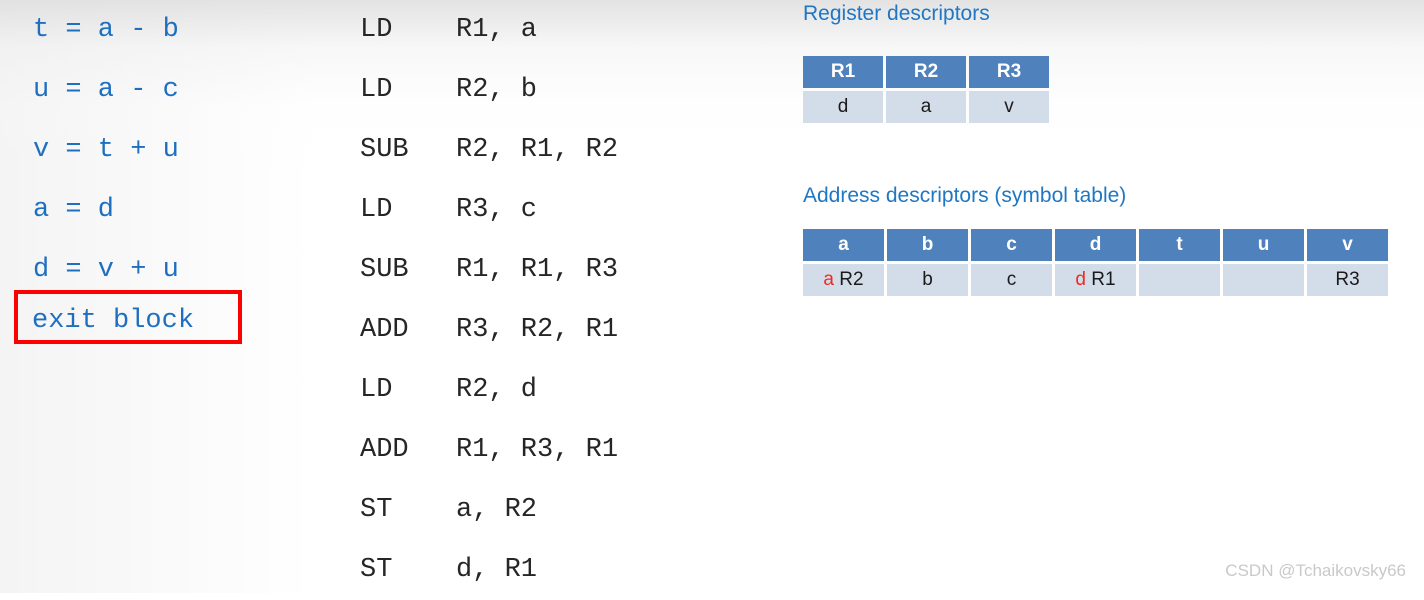  I want to click on address-header-cell: c, so click(1011, 245).